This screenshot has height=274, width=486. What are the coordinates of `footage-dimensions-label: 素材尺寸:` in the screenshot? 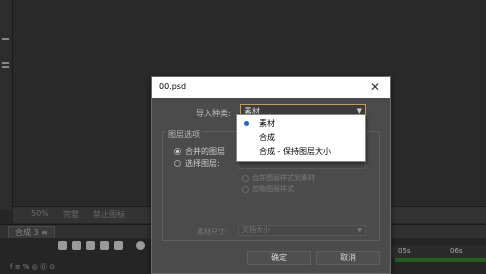 It's located at (212, 232).